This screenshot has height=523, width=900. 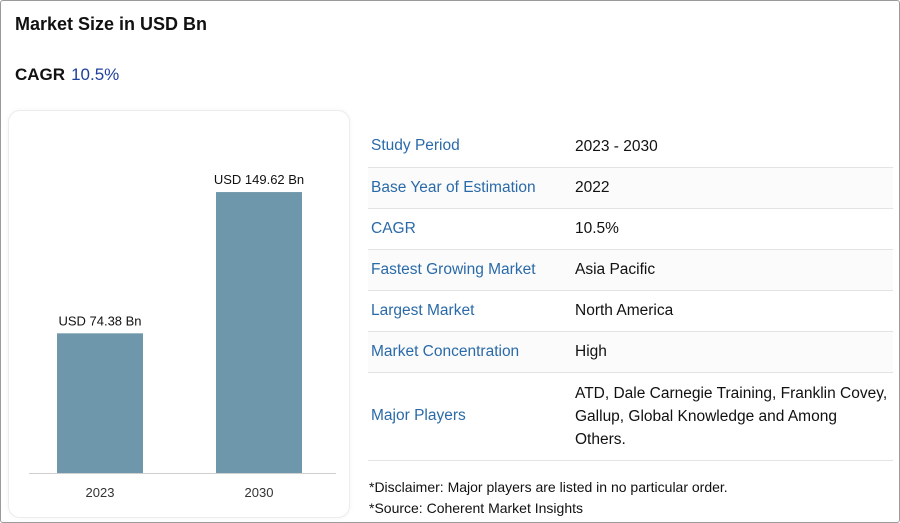 I want to click on table-row: Market Concentration High, so click(x=630, y=352).